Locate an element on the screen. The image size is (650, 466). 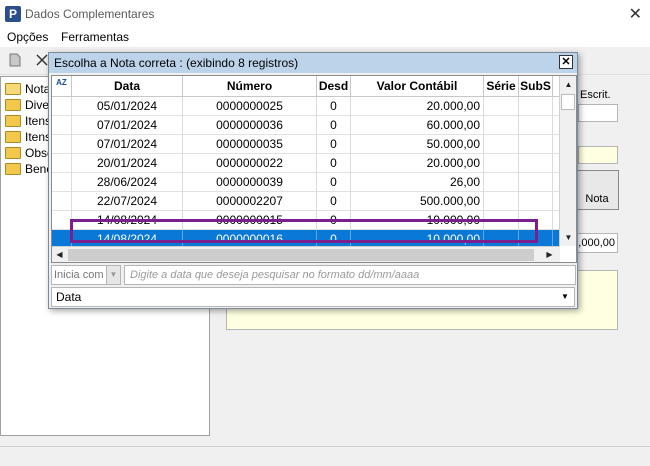
tree-item-itens-2: Itens is located at coordinates (28, 137).